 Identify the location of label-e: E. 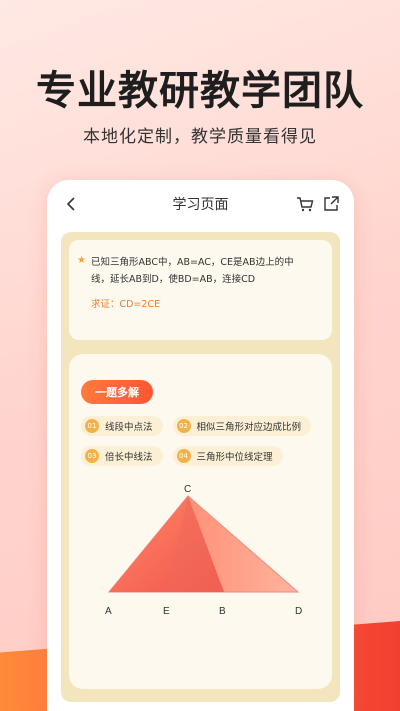
(166, 611).